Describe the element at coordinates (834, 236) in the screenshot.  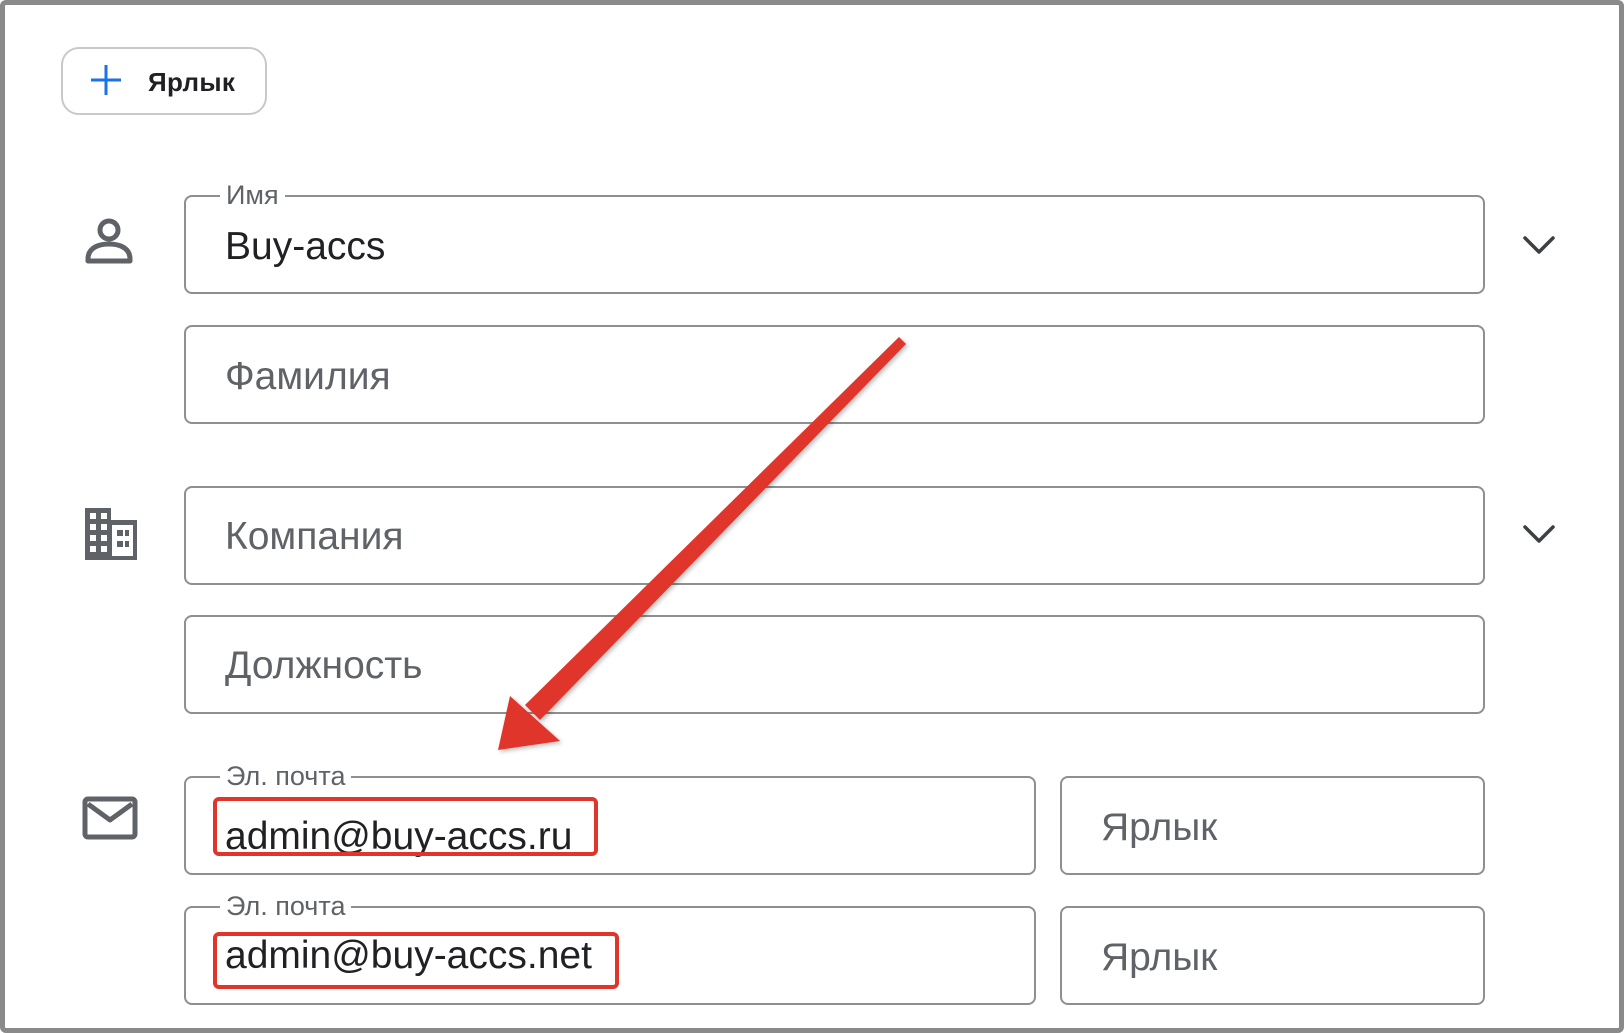
I see `first-name-field: Имя Buy-accs` at that location.